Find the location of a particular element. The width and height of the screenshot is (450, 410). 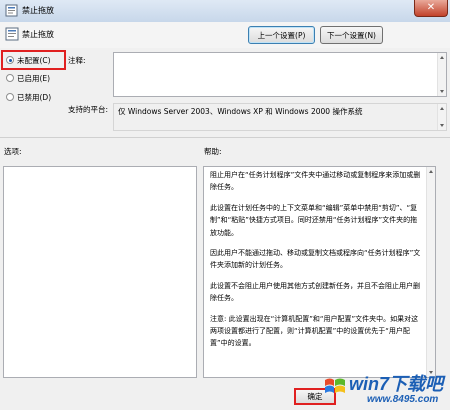

radio-label: 未配置(C) is located at coordinates (34, 60).